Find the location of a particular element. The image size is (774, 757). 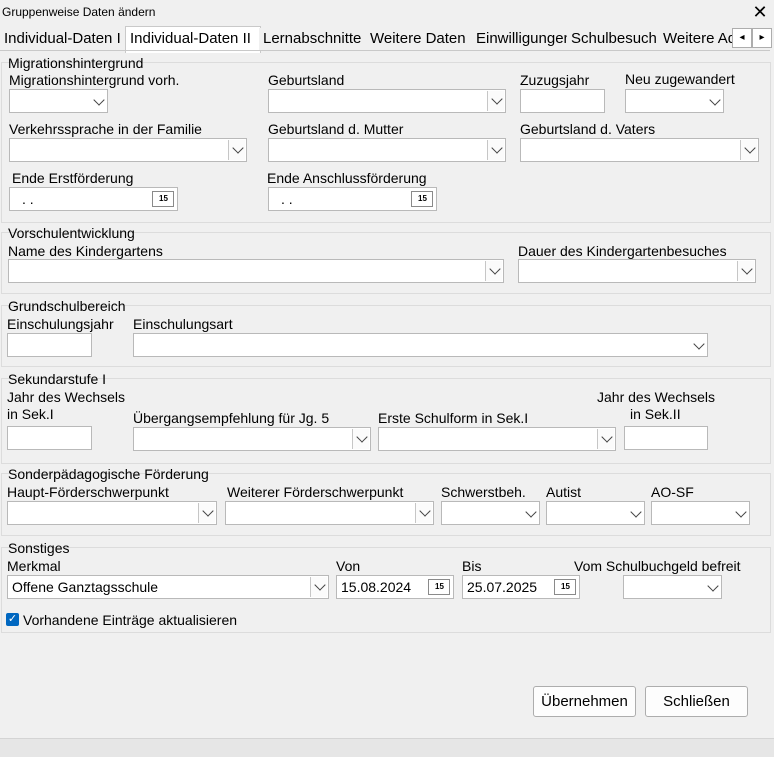

group-title-vorschule: Vorschulentwicklung is located at coordinates (71, 233).